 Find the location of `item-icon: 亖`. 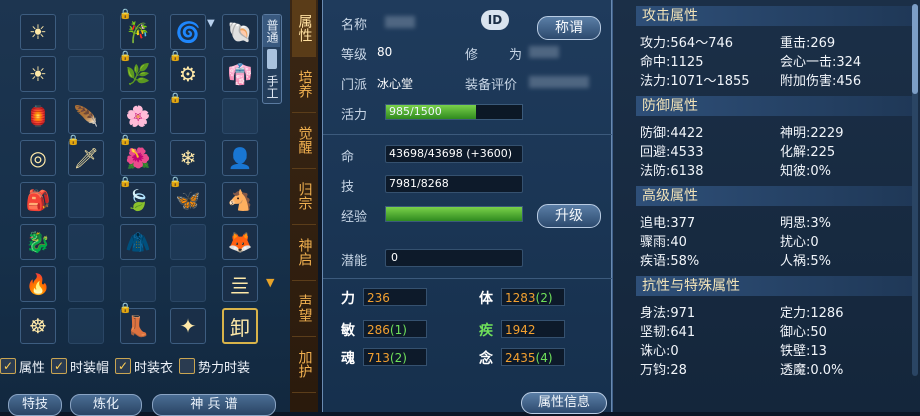

item-icon: 亖 is located at coordinates (240, 285).